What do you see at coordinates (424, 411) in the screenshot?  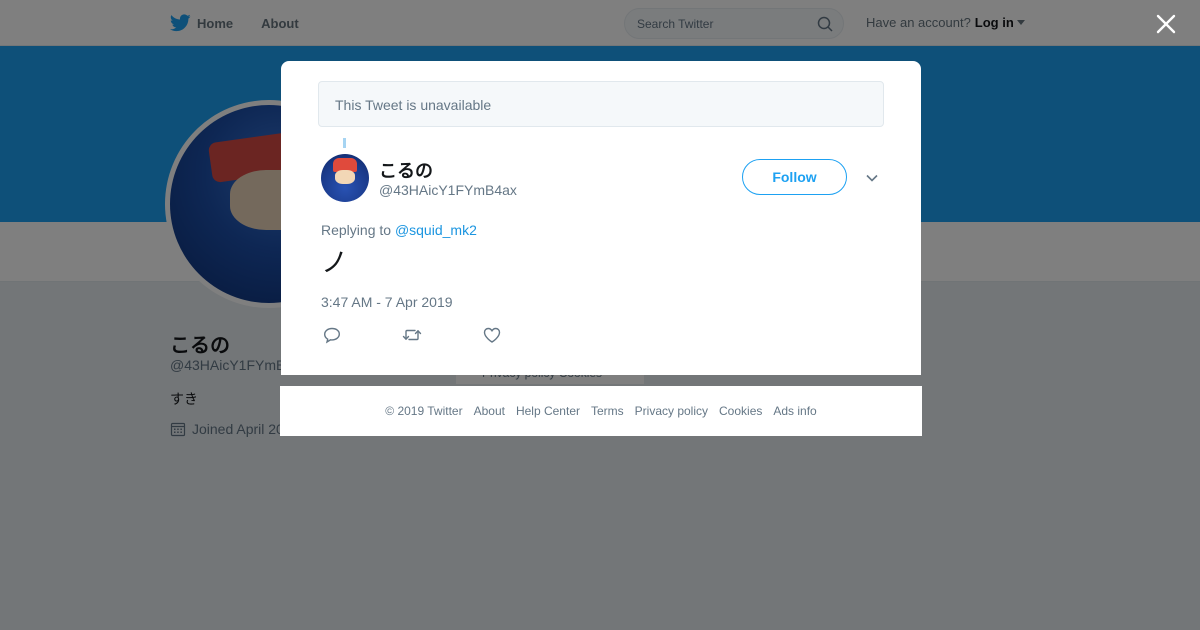 I see `footer-copyright: © 2019 Twitter` at bounding box center [424, 411].